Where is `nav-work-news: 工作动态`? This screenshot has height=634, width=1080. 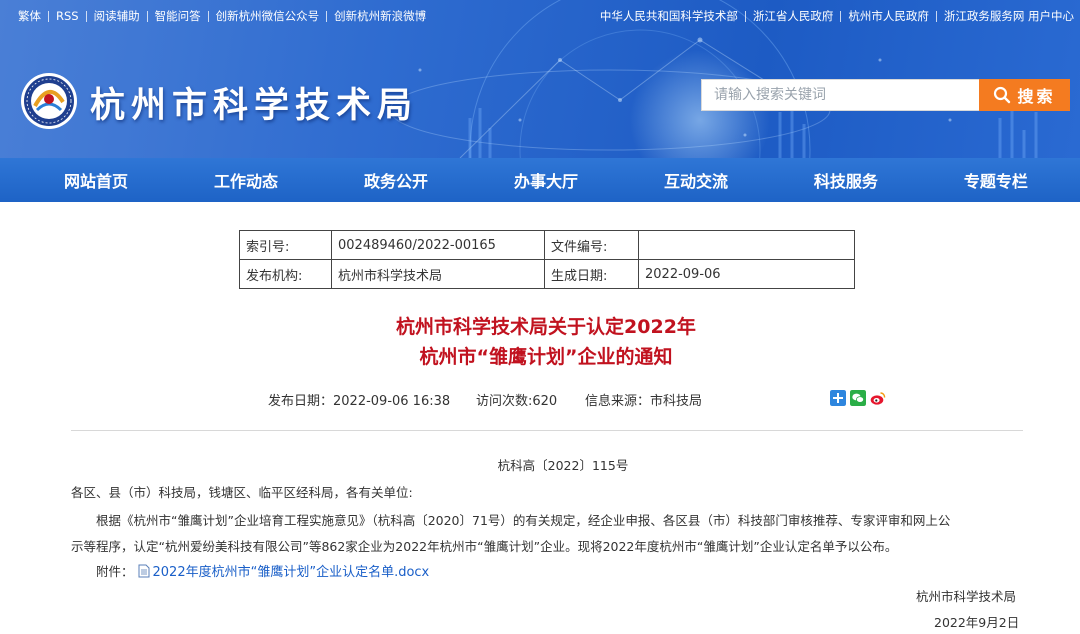 nav-work-news: 工作动态 is located at coordinates (246, 180).